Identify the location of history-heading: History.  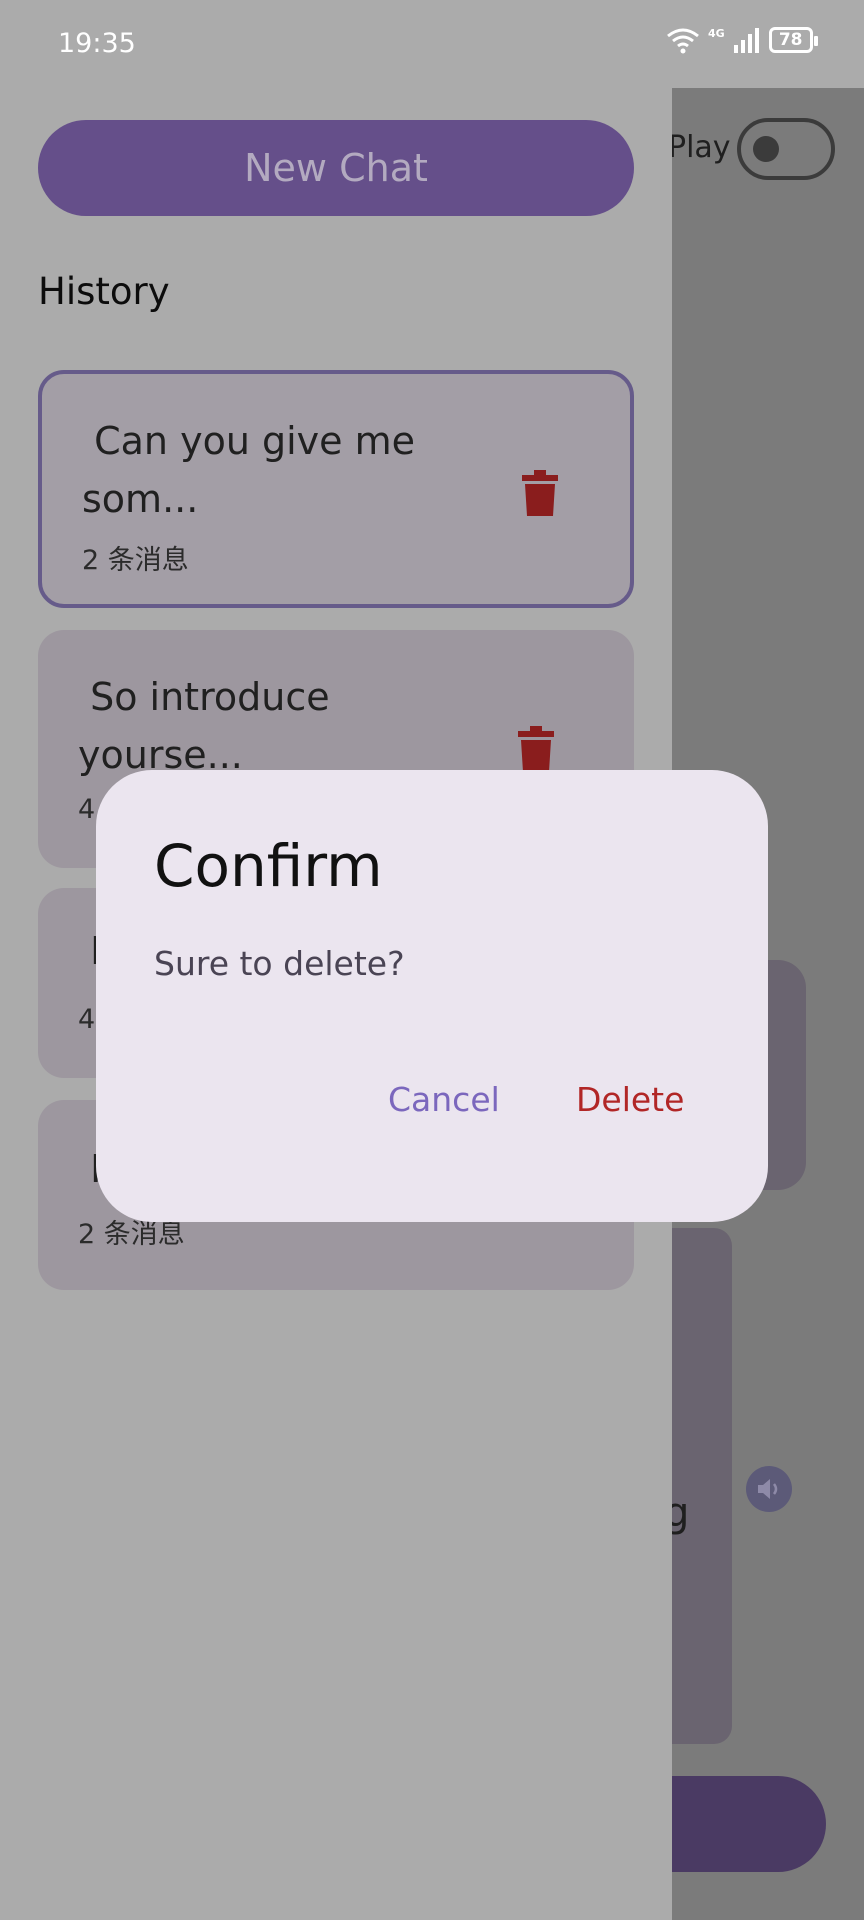
(104, 291).